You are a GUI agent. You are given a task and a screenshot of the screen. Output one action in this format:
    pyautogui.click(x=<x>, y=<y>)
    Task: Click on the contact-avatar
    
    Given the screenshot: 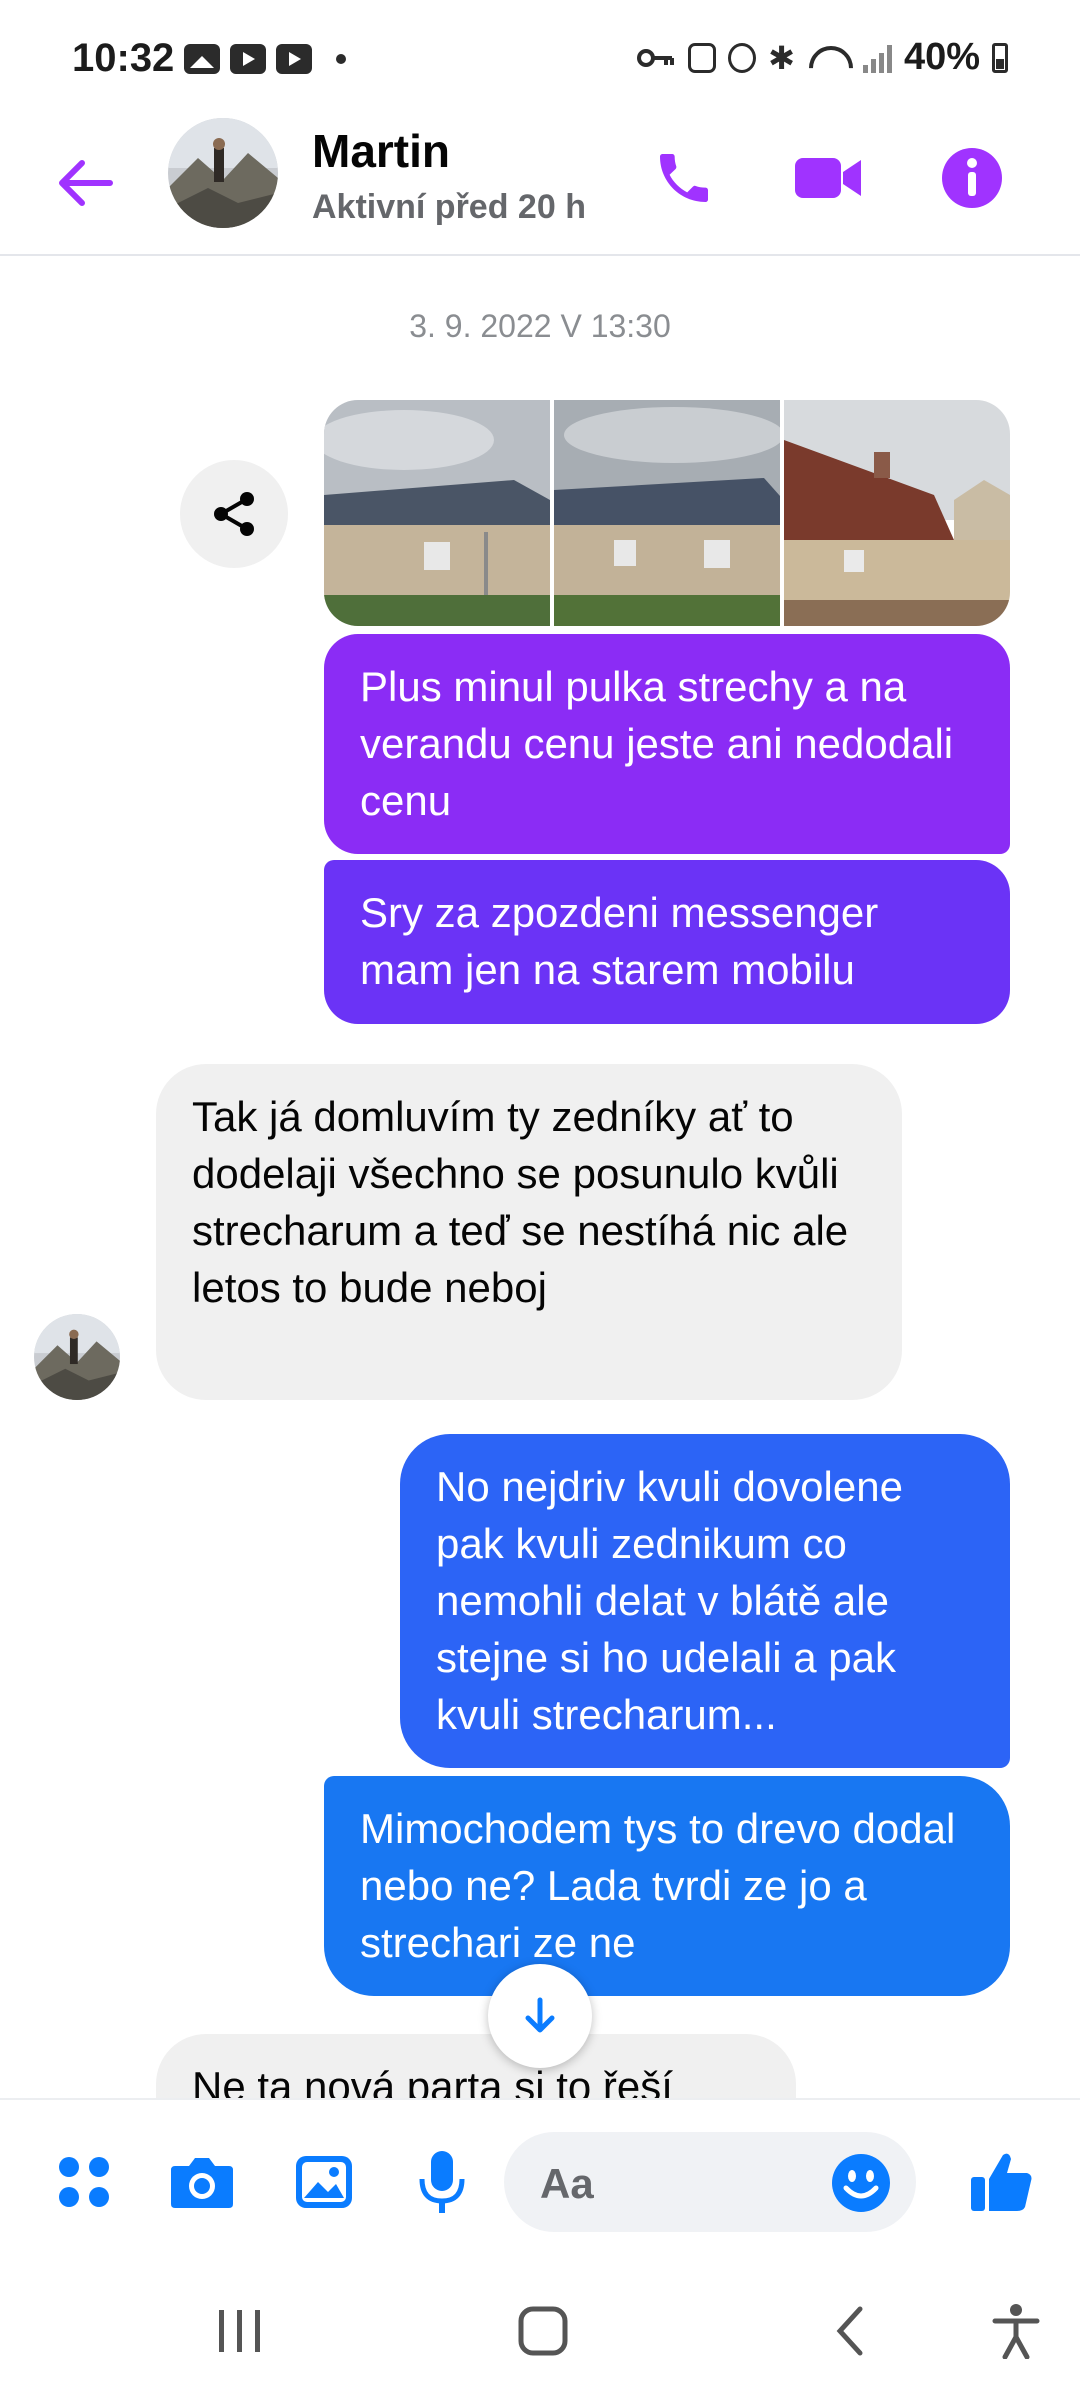 What is the action you would take?
    pyautogui.click(x=223, y=173)
    